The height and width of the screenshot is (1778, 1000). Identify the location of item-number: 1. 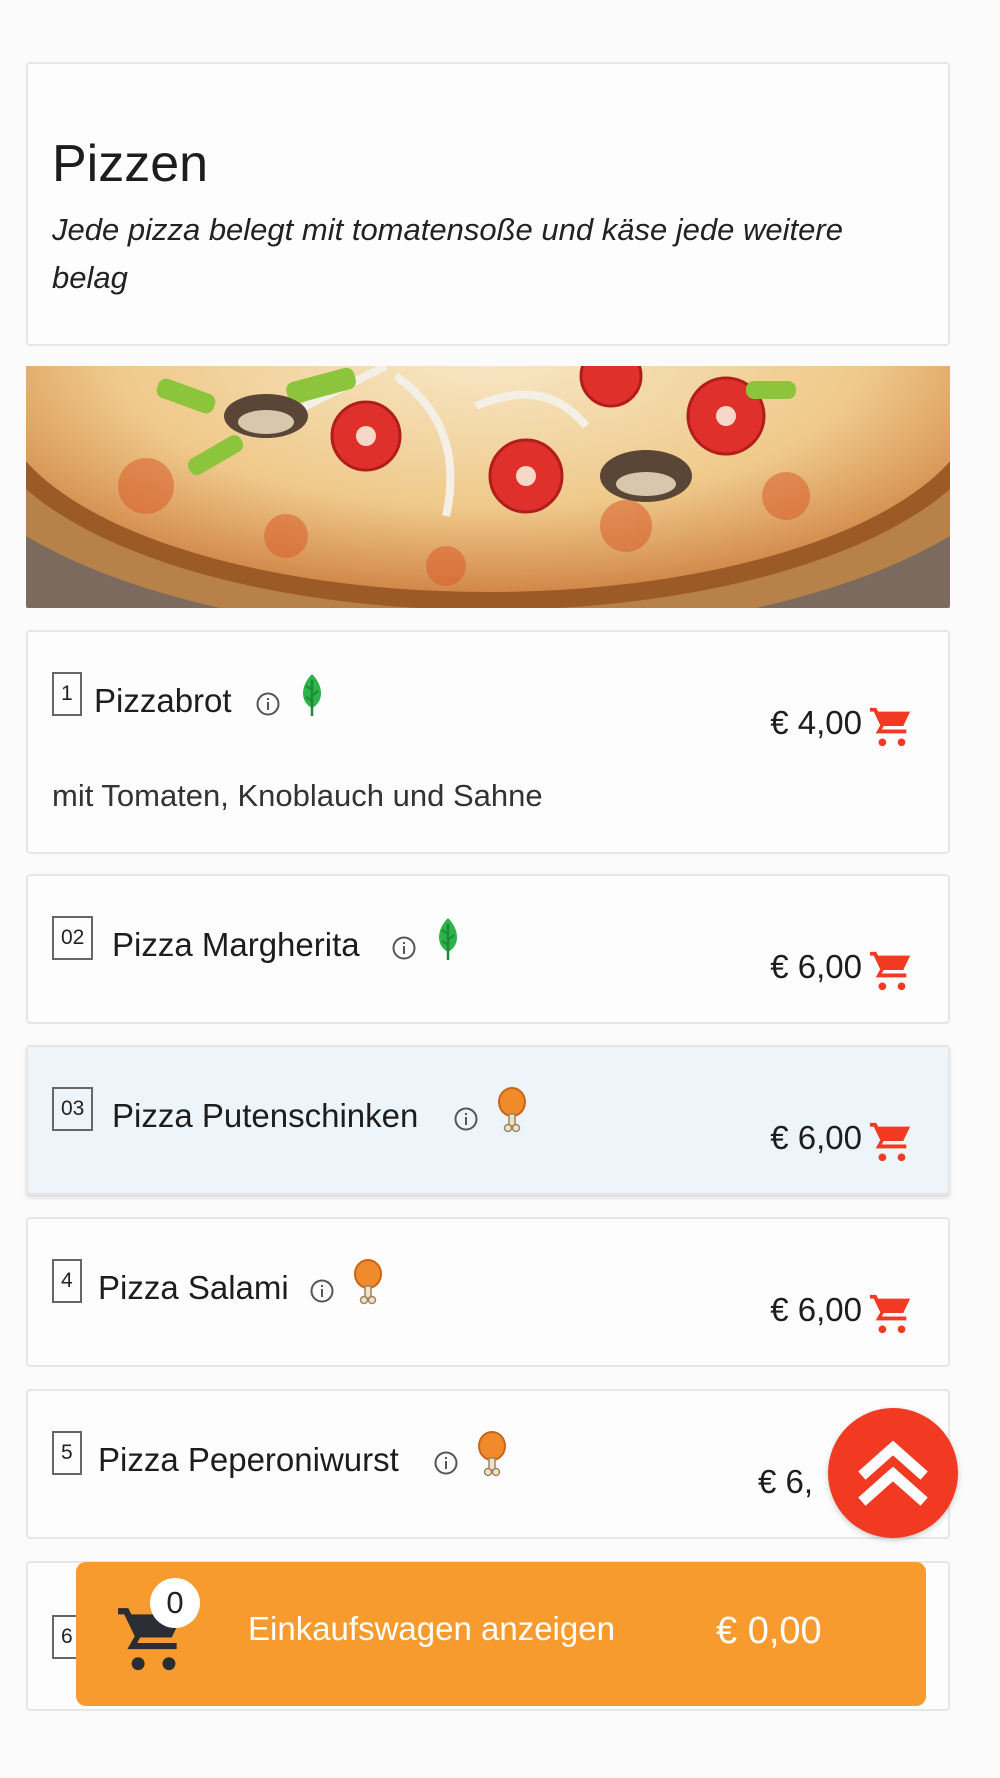
(67, 694).